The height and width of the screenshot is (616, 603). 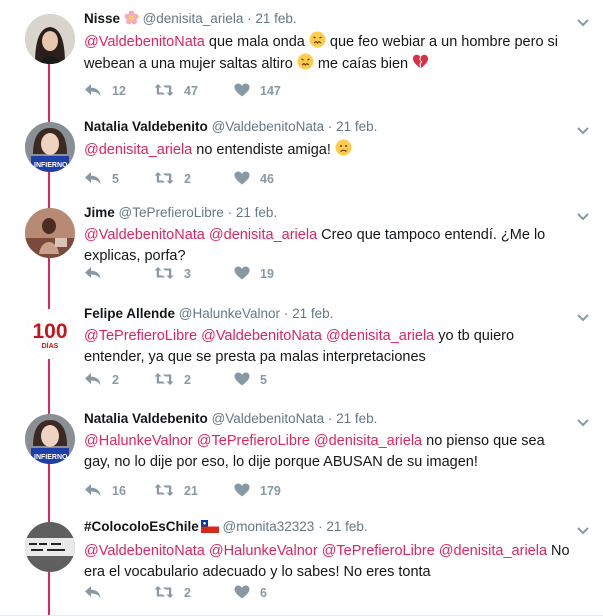 I want to click on user-handle: @TePrefieroLibre, so click(x=171, y=212).